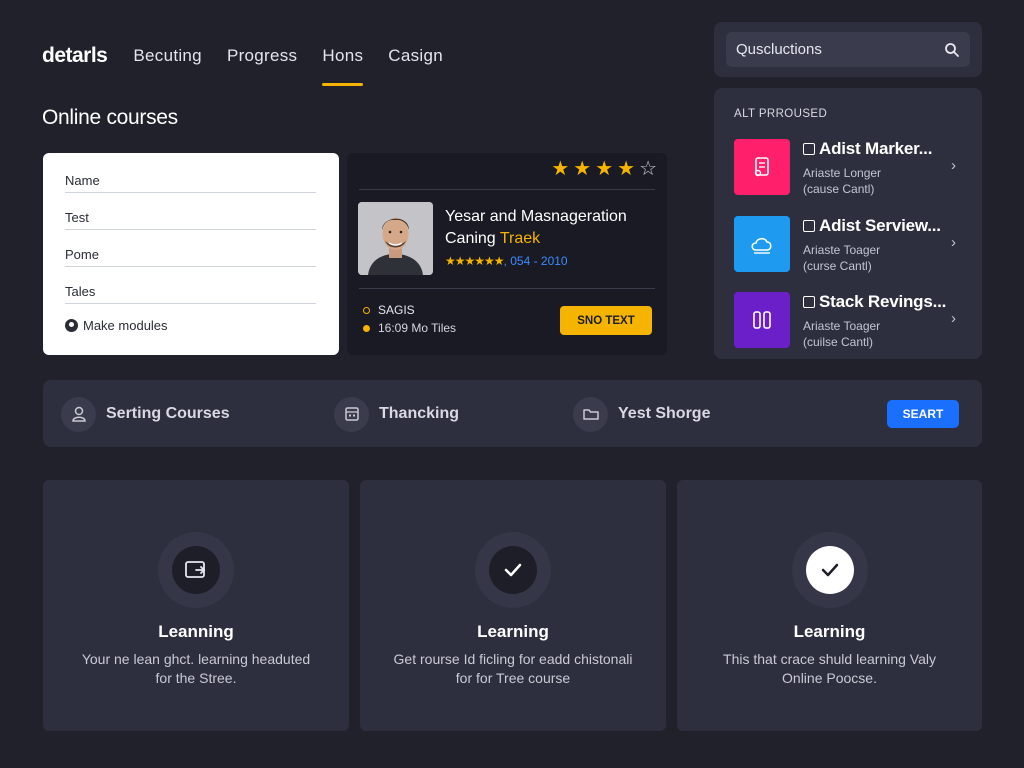 The height and width of the screenshot is (768, 1024). What do you see at coordinates (842, 173) in the screenshot?
I see `alt-item-sub1: Ariaste Longer` at bounding box center [842, 173].